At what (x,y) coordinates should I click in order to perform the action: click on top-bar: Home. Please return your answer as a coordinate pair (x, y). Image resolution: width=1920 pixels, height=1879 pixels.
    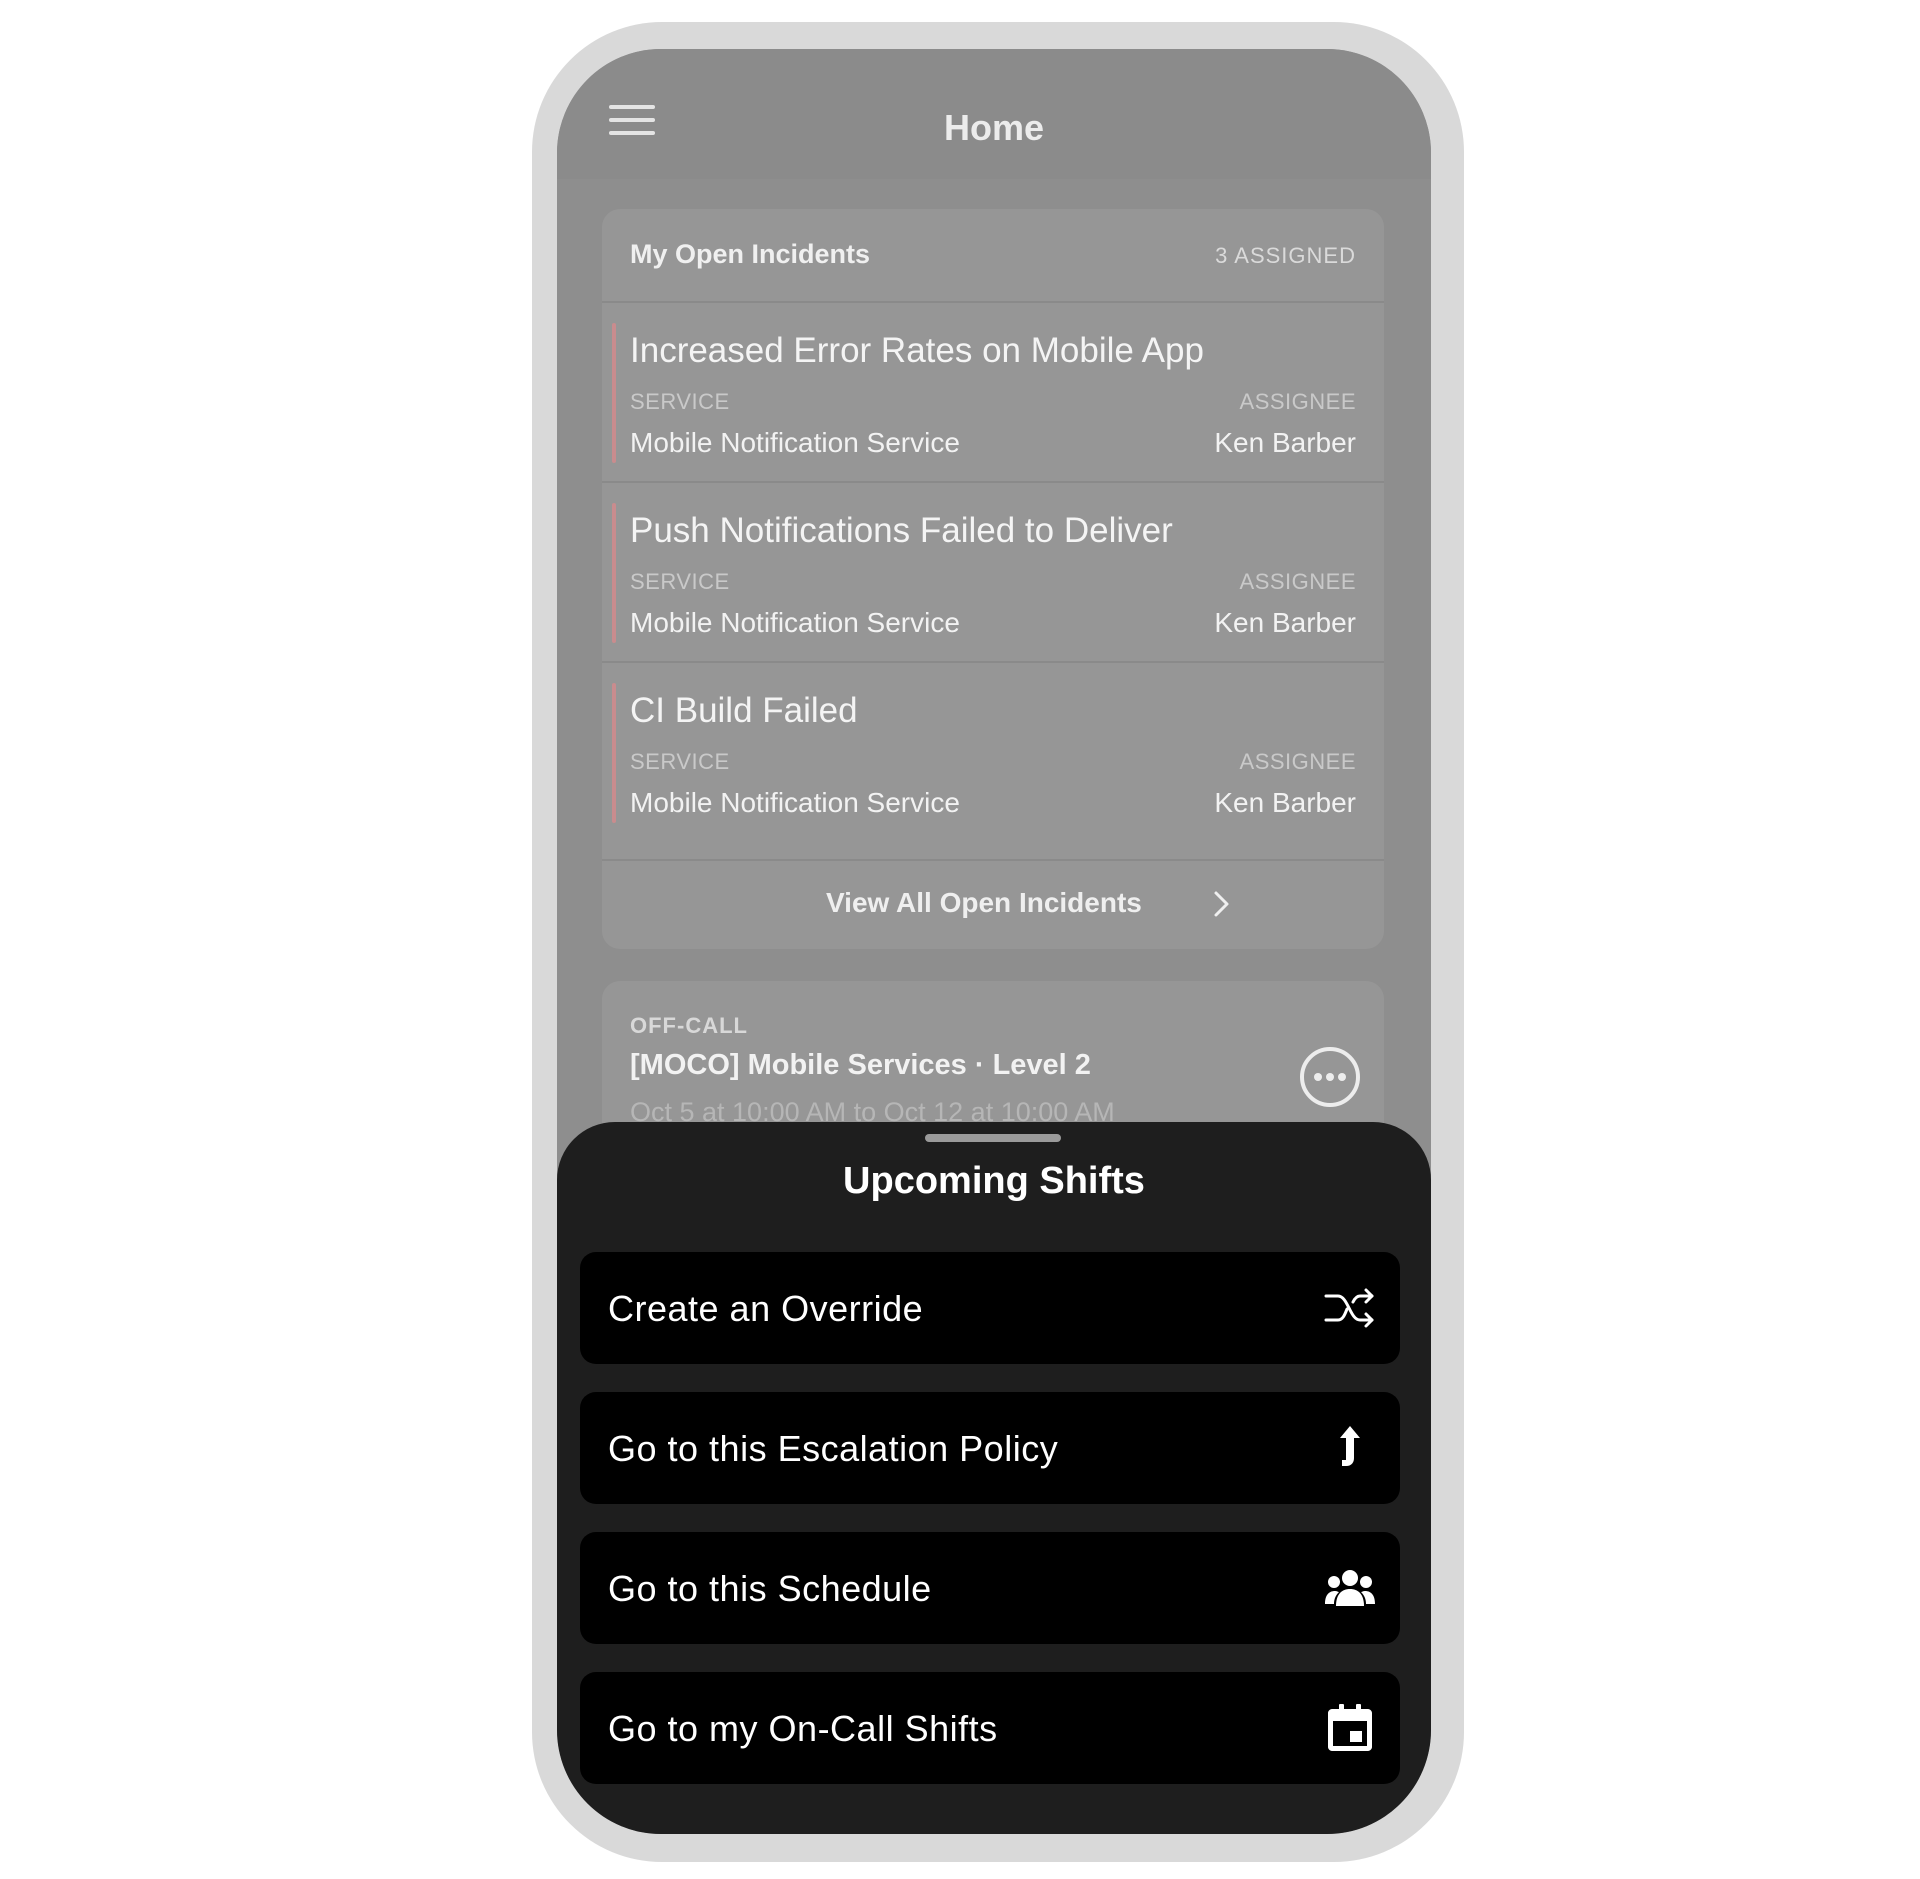
    Looking at the image, I should click on (994, 114).